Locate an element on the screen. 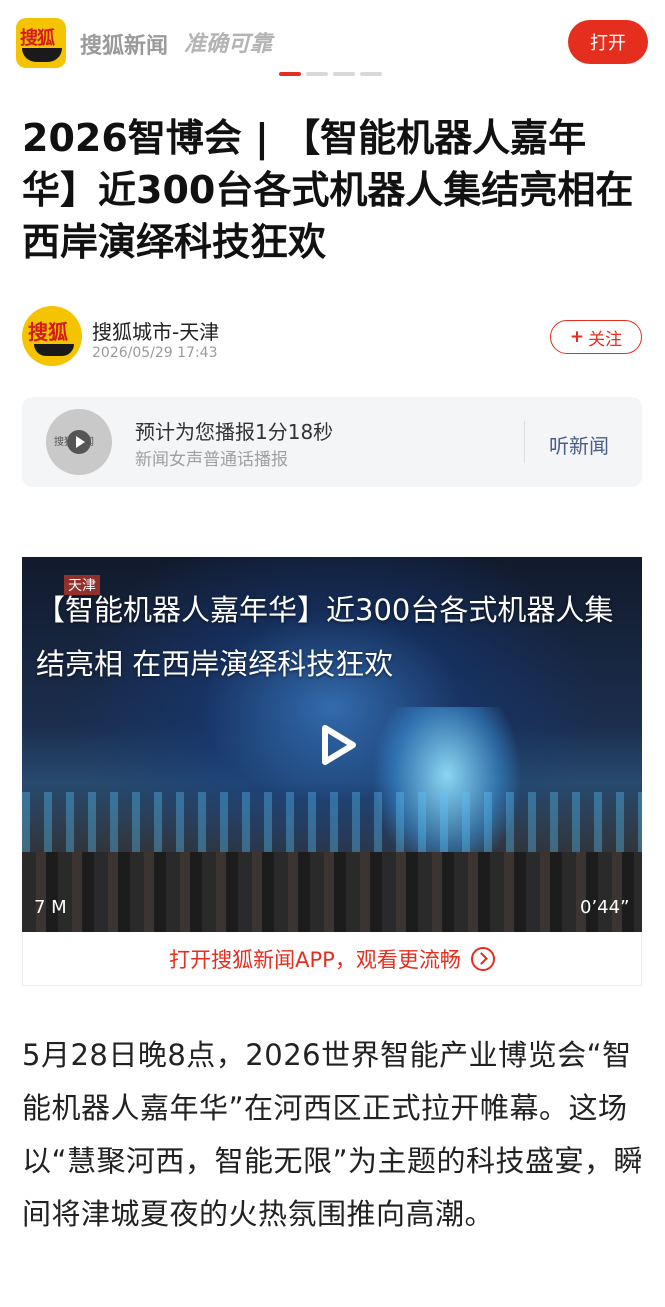  logo-swoosh is located at coordinates (42, 55).